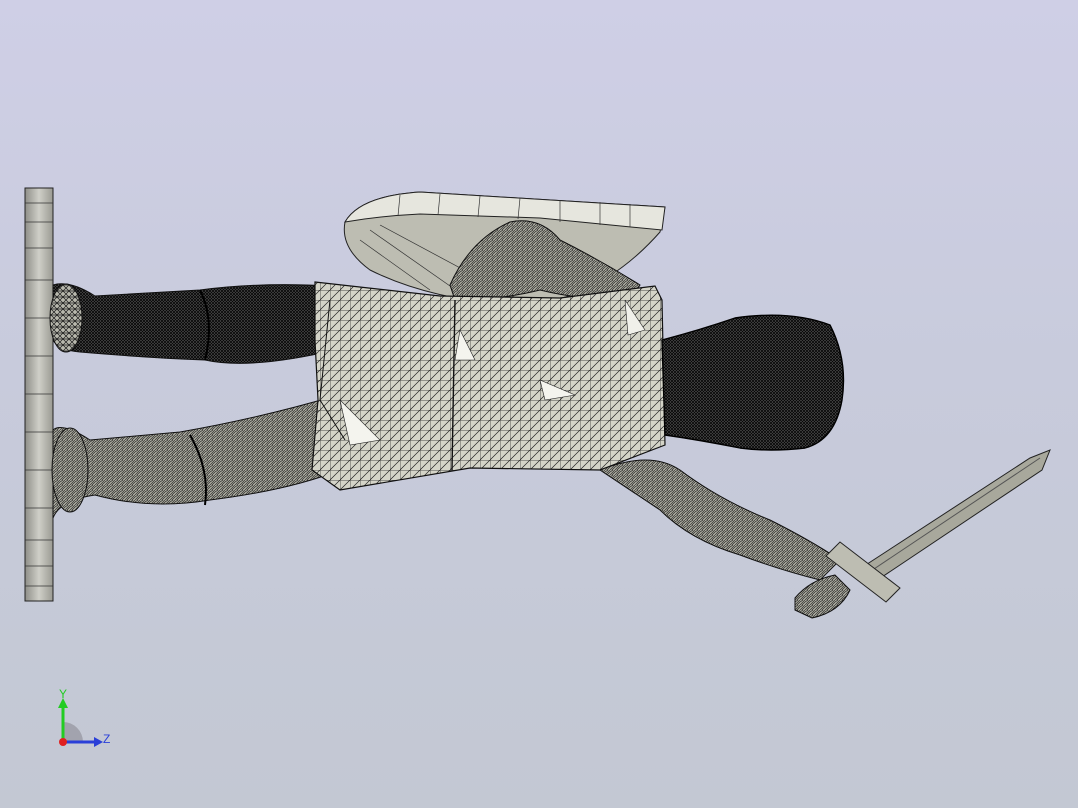  Describe the element at coordinates (80, 722) in the screenshot. I see `axis-triad-icon` at that location.